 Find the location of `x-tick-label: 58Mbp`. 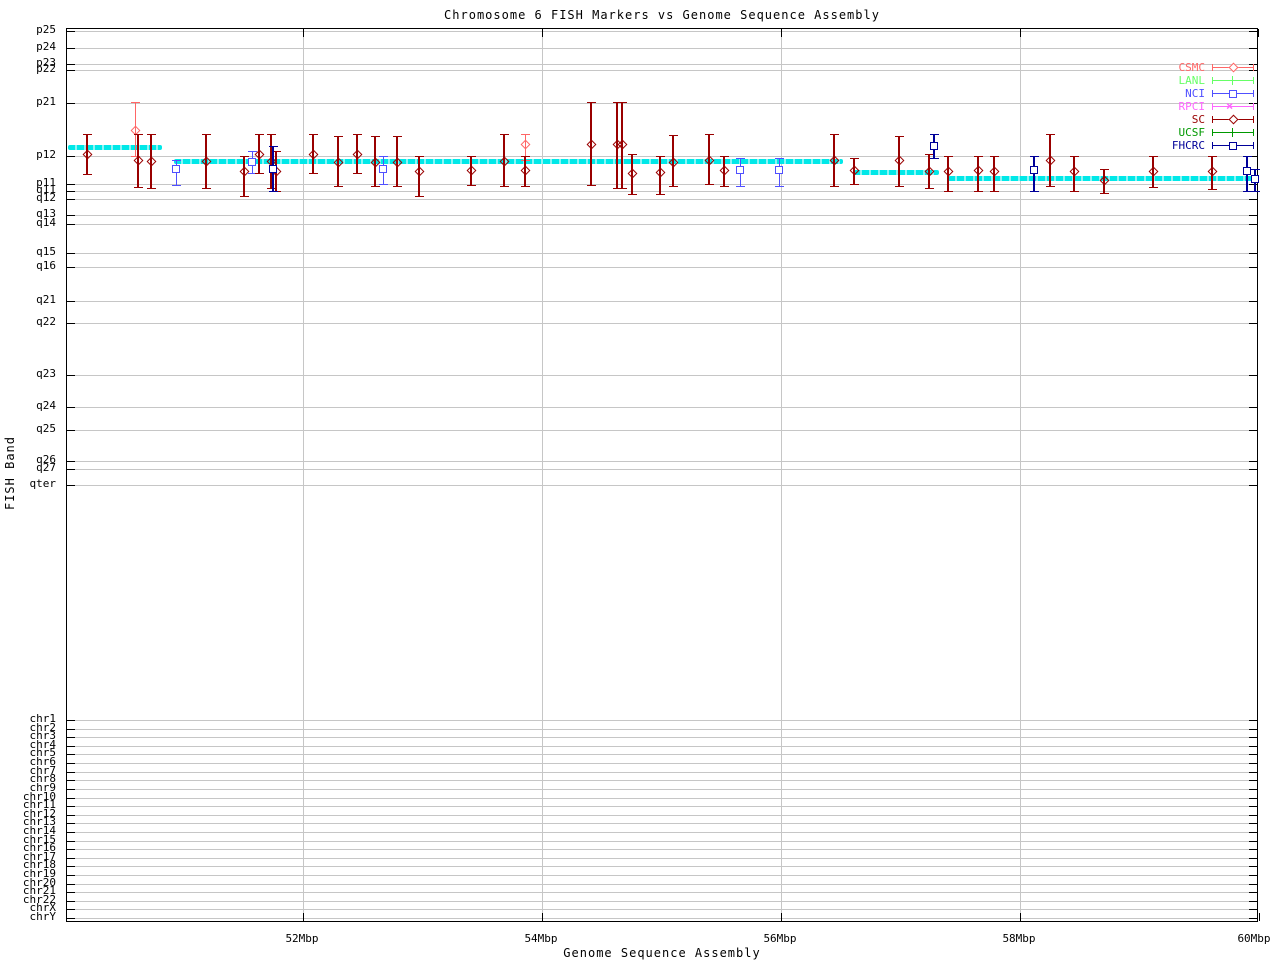

x-tick-label: 58Mbp is located at coordinates (1019, 938).